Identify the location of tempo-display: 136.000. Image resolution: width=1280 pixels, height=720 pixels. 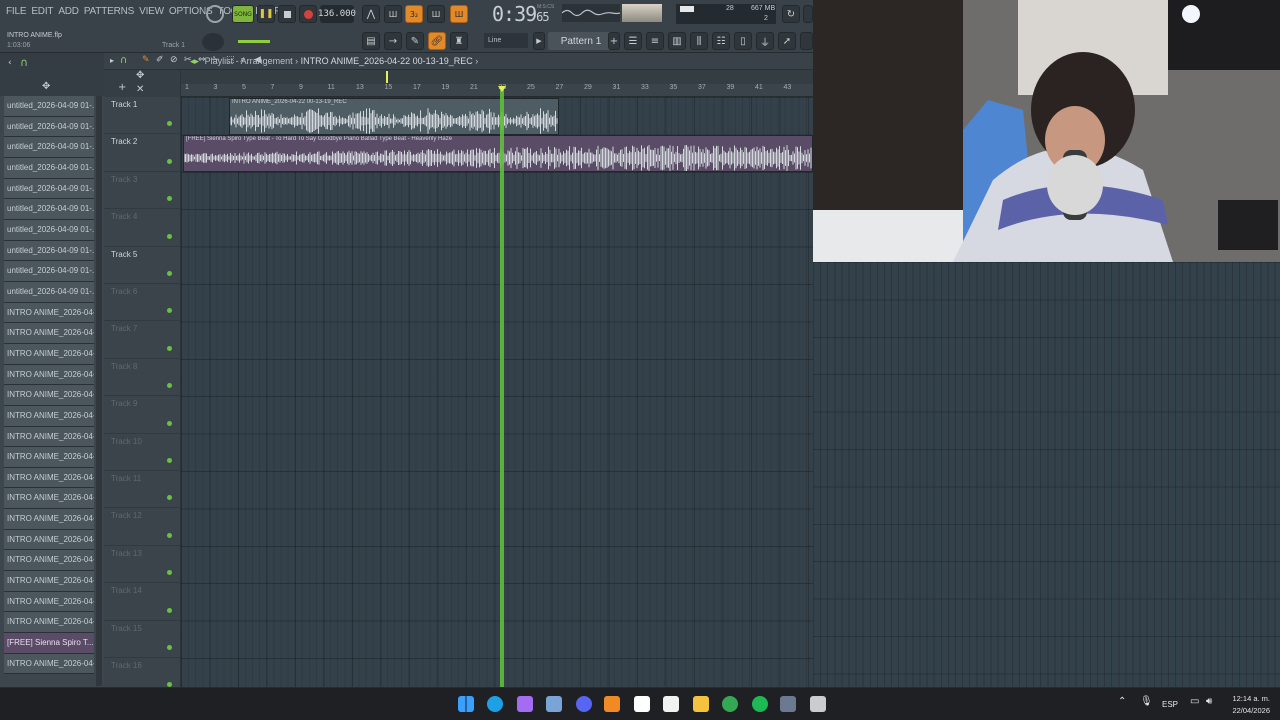
(337, 14).